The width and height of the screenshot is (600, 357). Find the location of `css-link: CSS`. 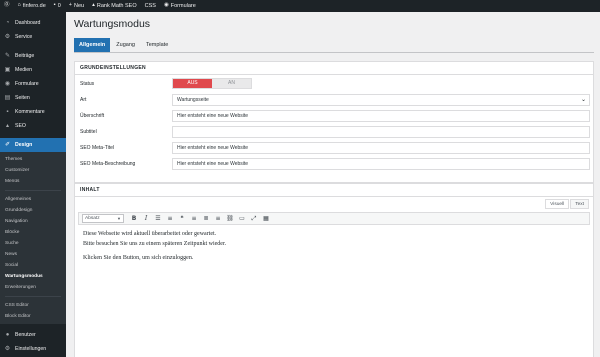

css-link: CSS is located at coordinates (150, 6).